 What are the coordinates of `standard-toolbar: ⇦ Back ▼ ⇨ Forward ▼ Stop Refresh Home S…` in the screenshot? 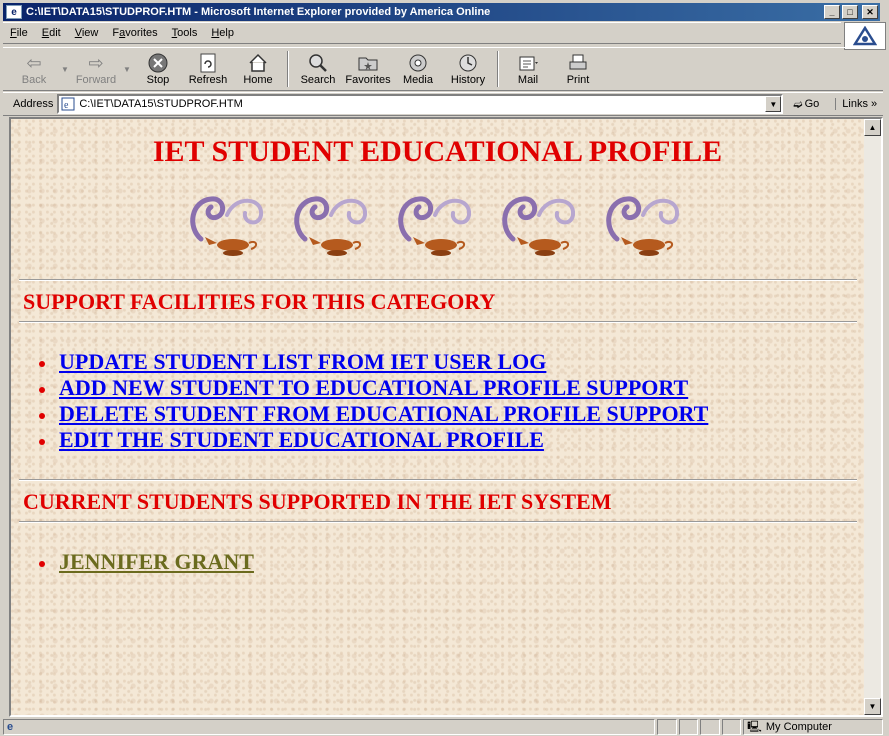 It's located at (443, 69).